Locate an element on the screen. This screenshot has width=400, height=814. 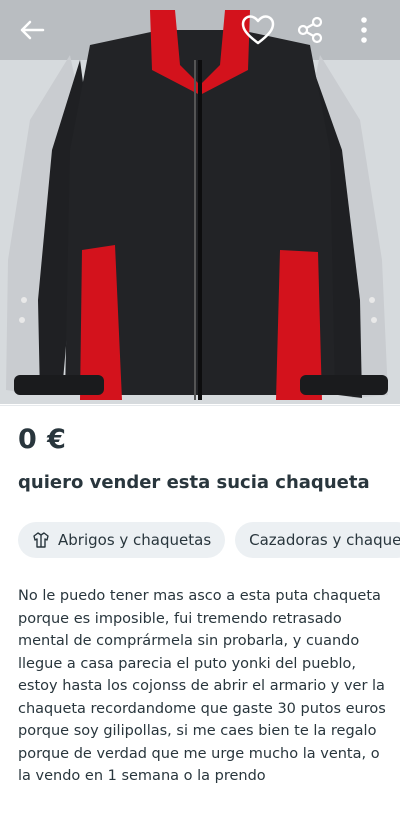
category-chip-label: Cazadoras y chaque is located at coordinates (324, 540).